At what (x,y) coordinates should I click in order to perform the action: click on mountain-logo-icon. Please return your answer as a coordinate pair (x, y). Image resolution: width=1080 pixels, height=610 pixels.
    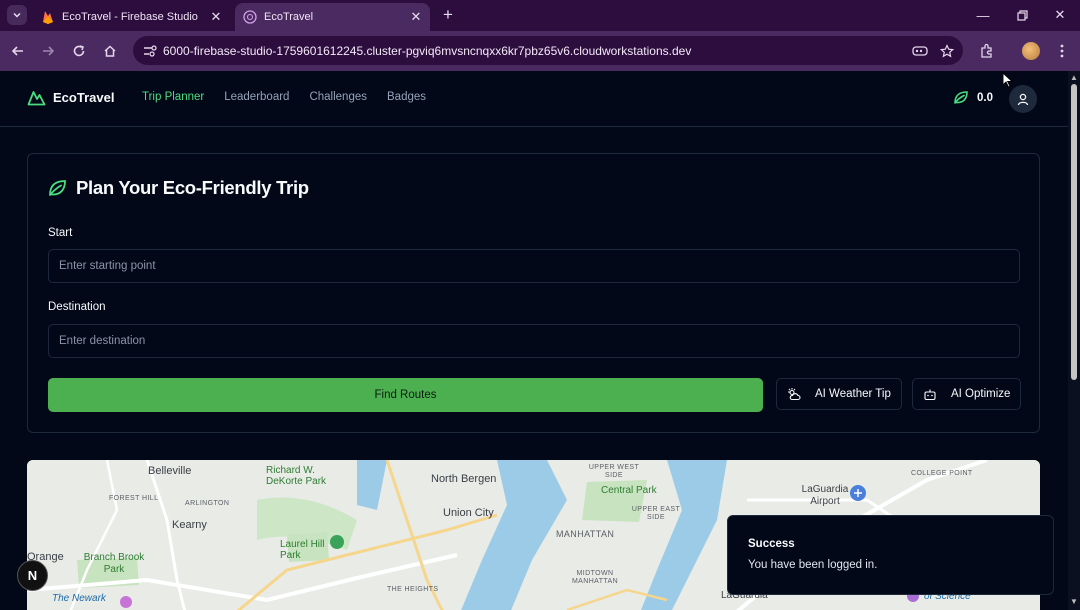
    Looking at the image, I should click on (36, 98).